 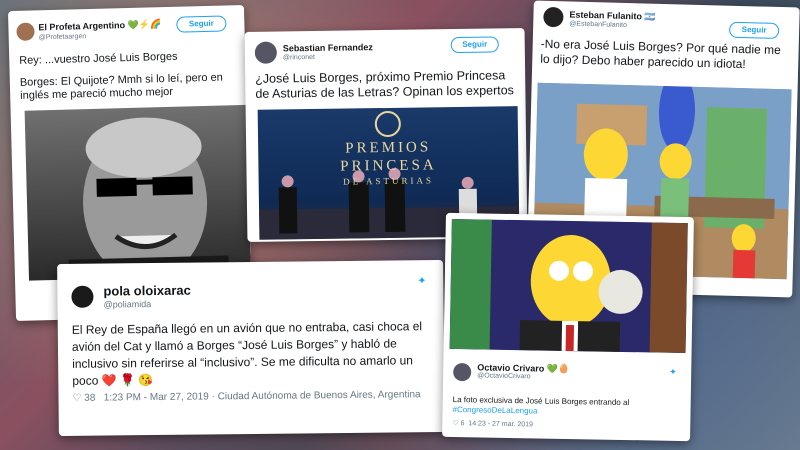 What do you see at coordinates (328, 47) in the screenshot?
I see `tweet-author-name: Sebastian Fernandez` at bounding box center [328, 47].